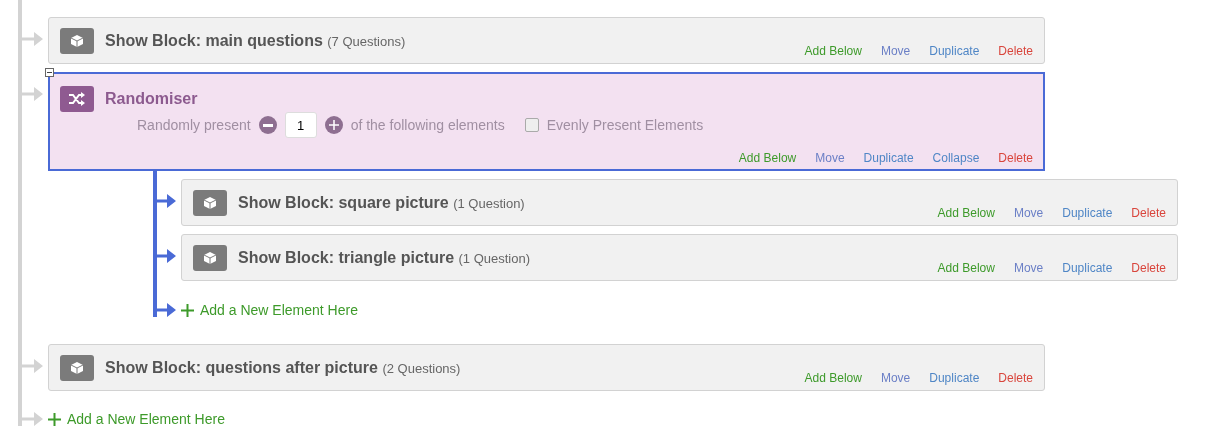 This screenshot has width=1208, height=438. Describe the element at coordinates (77, 99) in the screenshot. I see `shuffle-icon` at that location.